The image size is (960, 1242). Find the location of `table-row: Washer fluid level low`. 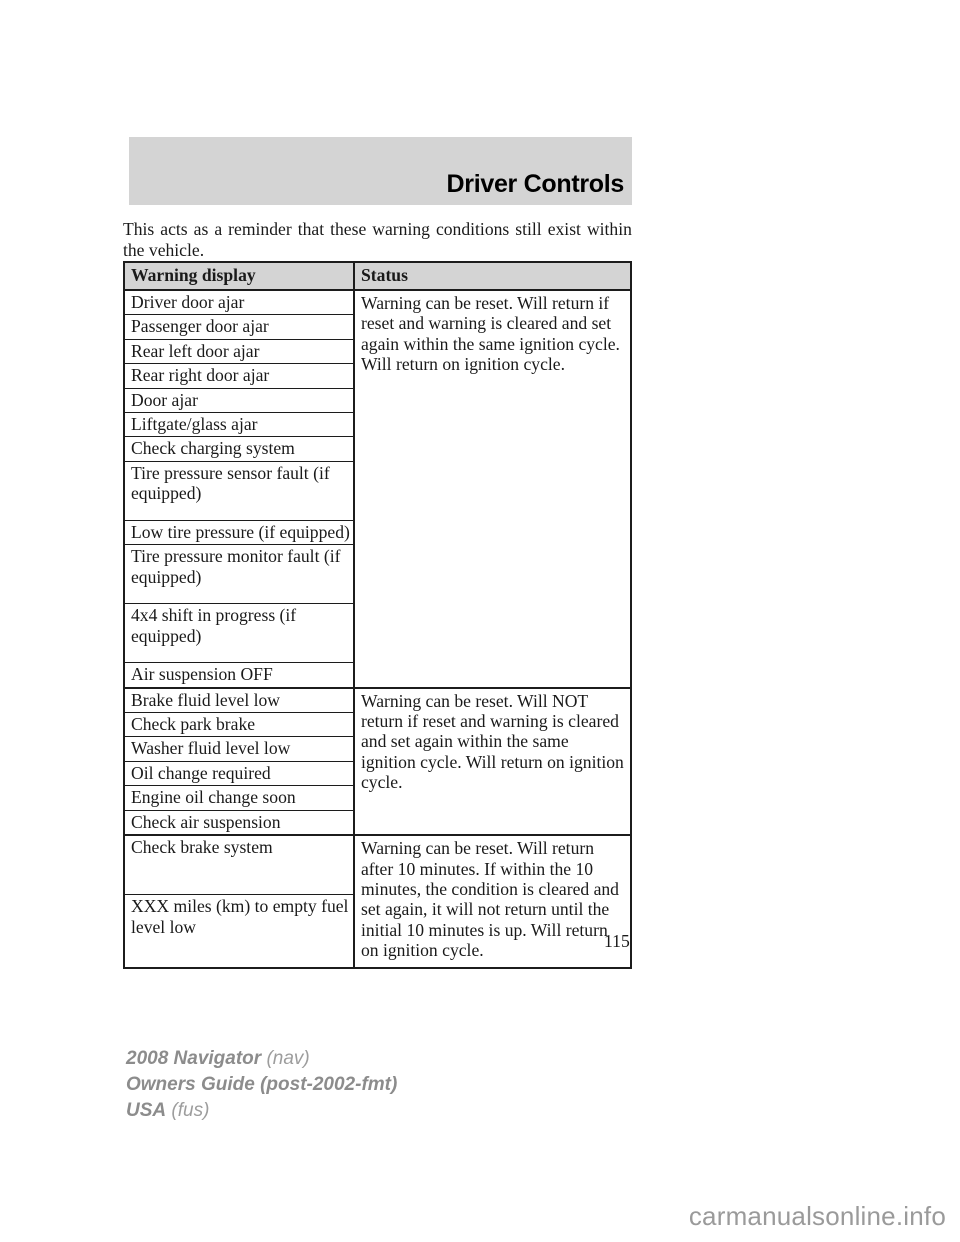

table-row: Washer fluid level low is located at coordinates (239, 749).